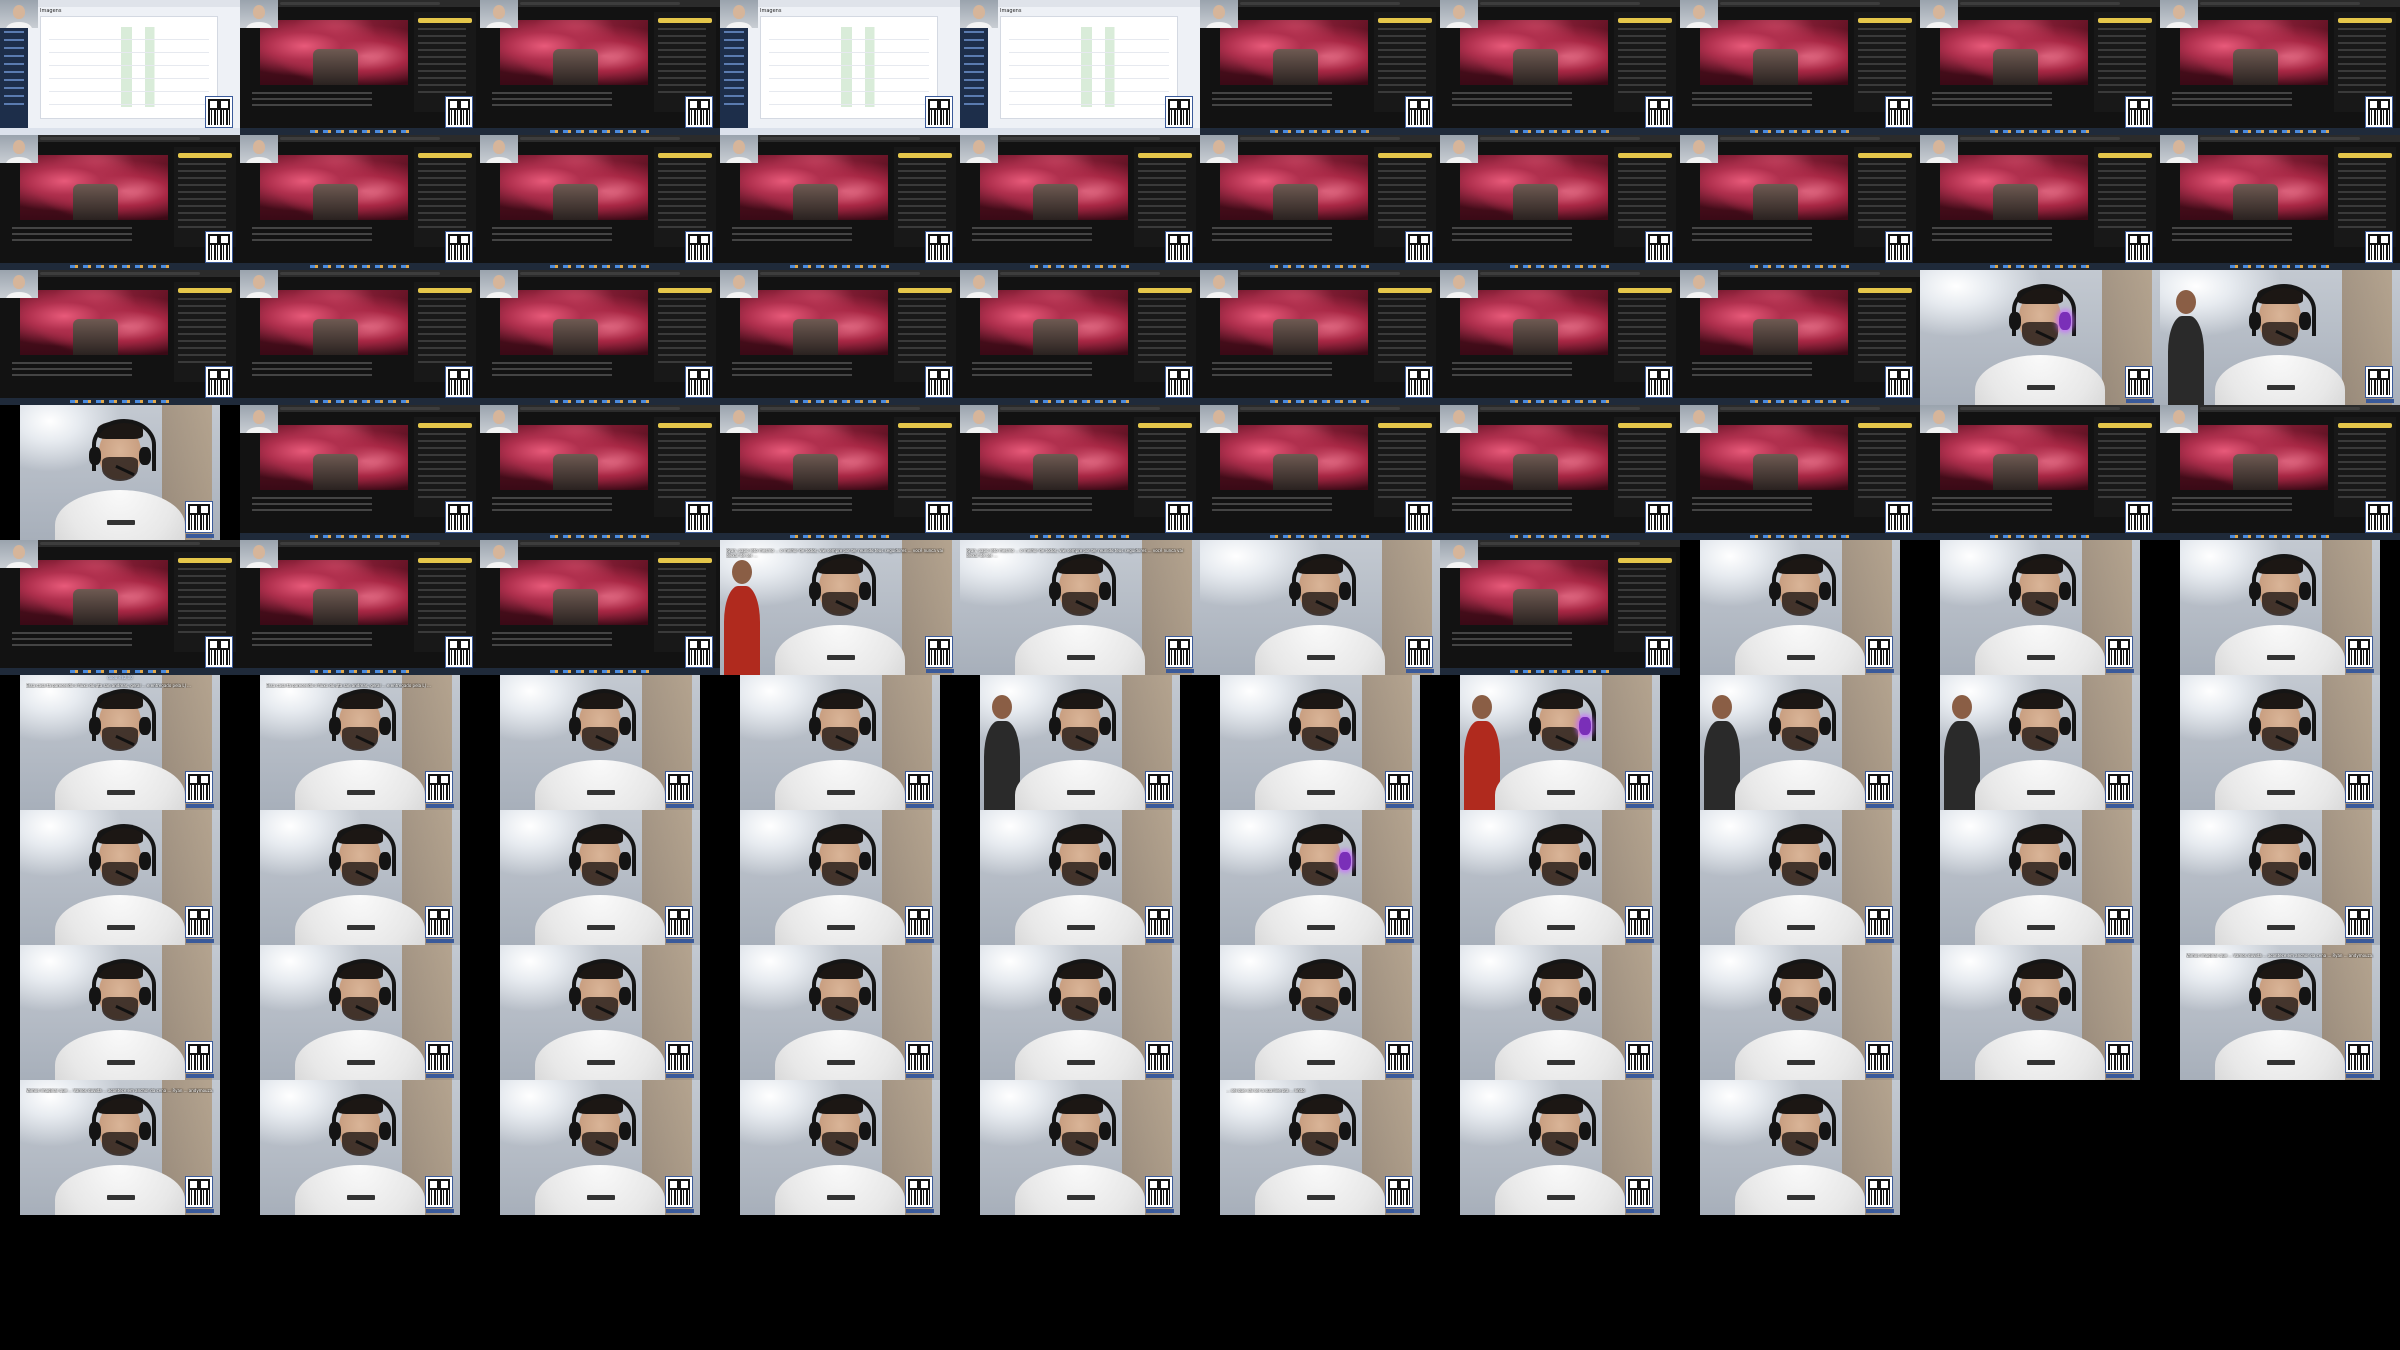 This screenshot has height=1350, width=2400. What do you see at coordinates (771, 11) in the screenshot?
I see `page-title: Imagens` at bounding box center [771, 11].